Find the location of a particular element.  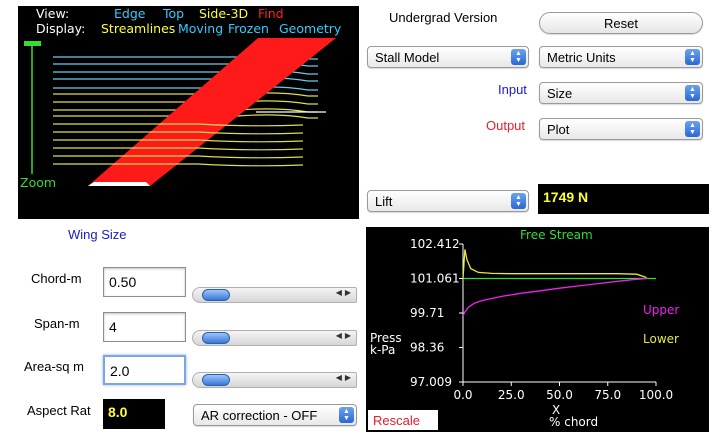

wing-root is located at coordinates (119, 184).